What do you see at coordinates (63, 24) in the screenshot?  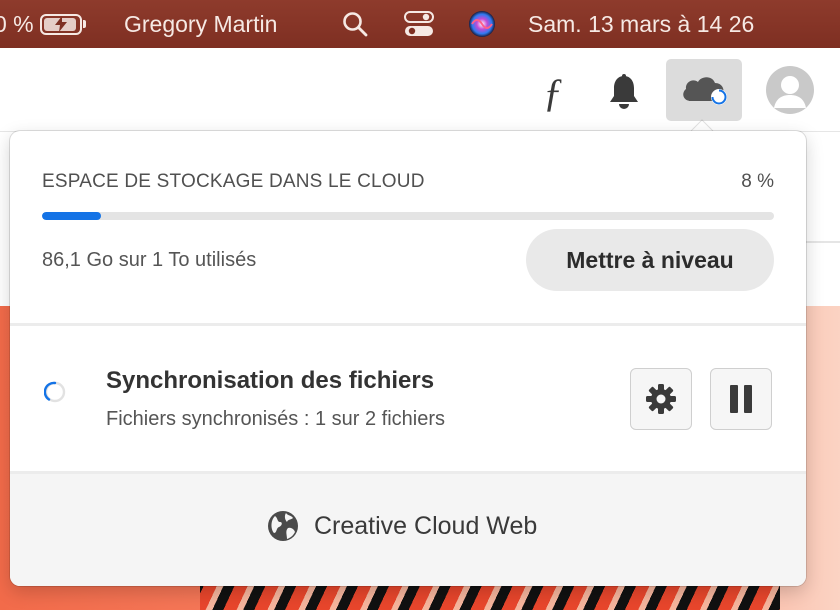 I see `battery-icon` at bounding box center [63, 24].